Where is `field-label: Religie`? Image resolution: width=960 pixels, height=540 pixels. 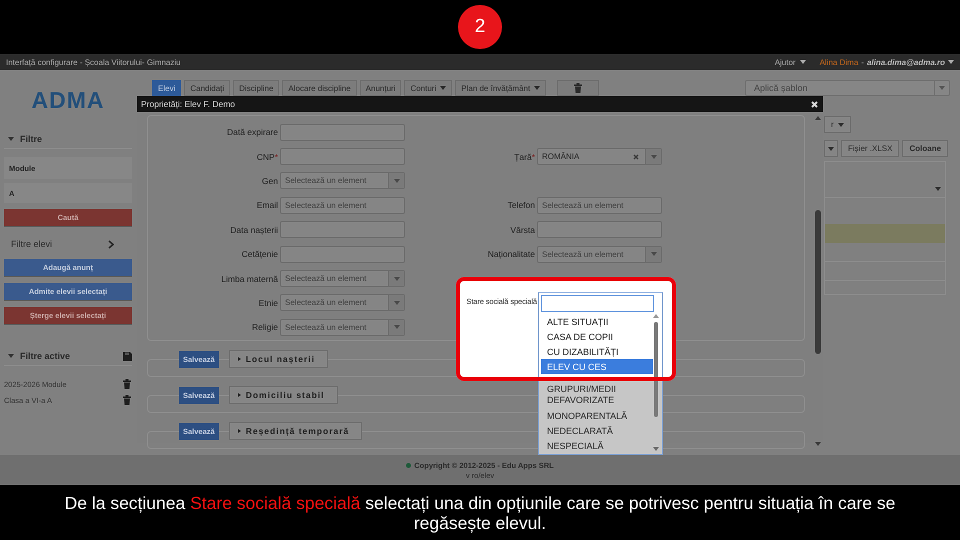
field-label: Religie is located at coordinates (265, 327).